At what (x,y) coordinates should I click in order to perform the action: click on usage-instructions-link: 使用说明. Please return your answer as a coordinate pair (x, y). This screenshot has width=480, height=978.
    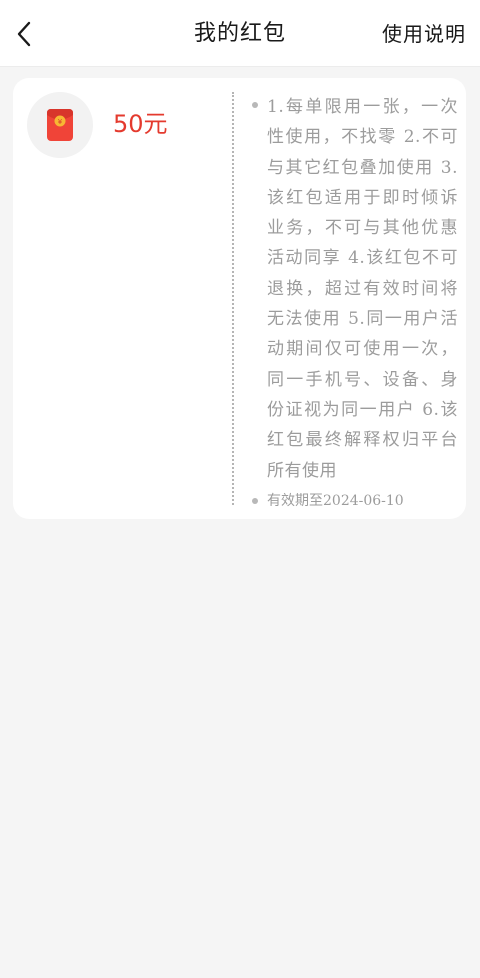
    Looking at the image, I should click on (424, 33).